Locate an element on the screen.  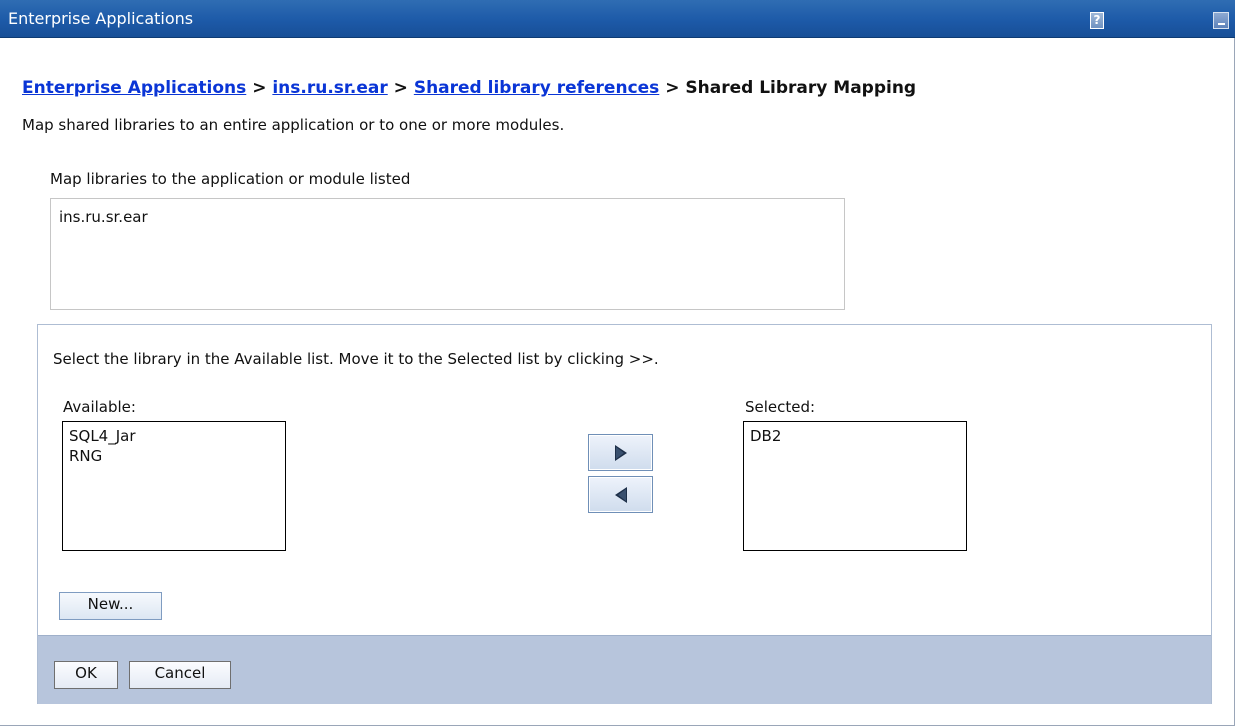
selected-label: Selected: is located at coordinates (780, 407).